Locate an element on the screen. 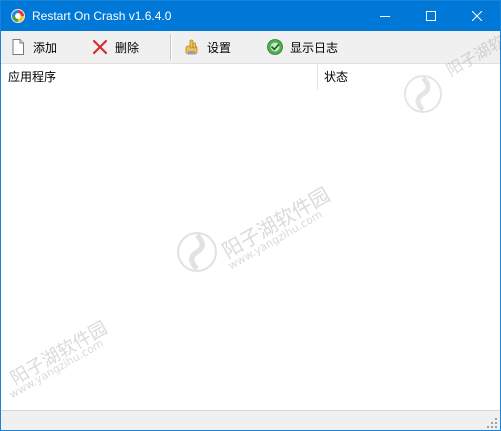 This screenshot has width=501, height=431. watermark-url-center: www.yangzihu.com is located at coordinates (275, 240).